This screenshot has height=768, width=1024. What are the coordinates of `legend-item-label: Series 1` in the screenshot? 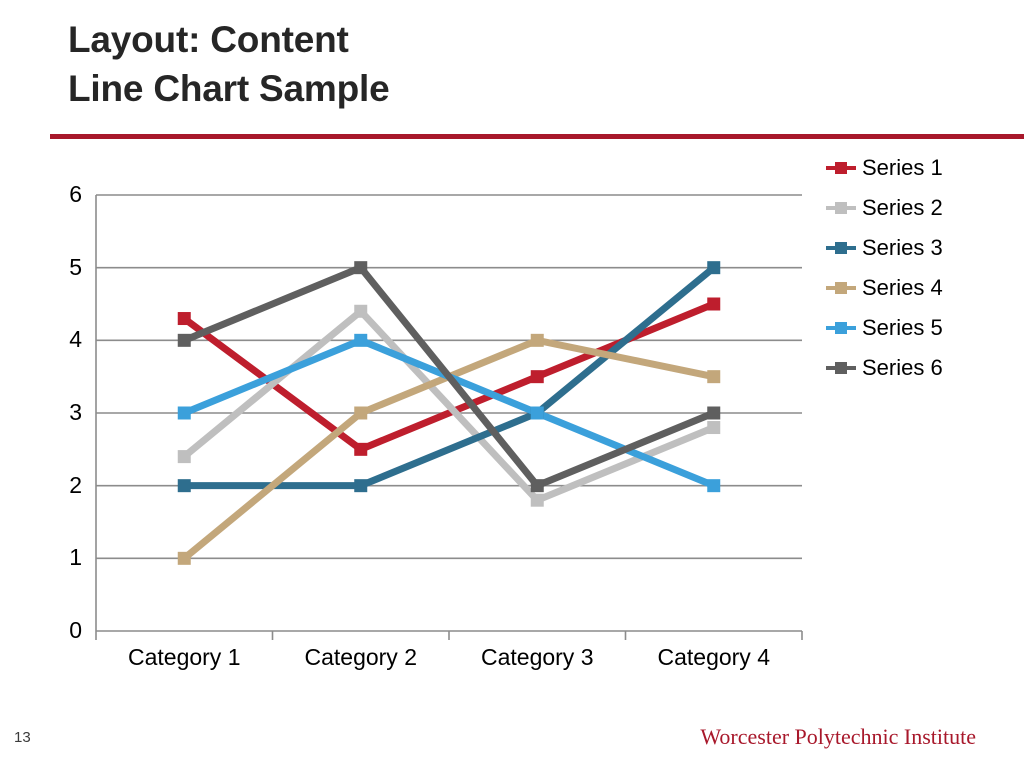 It's located at (902, 167).